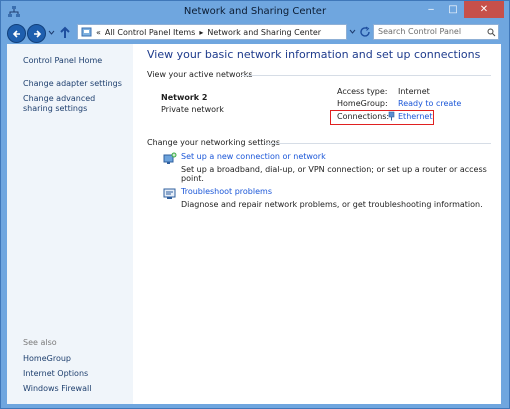 Image resolution: width=510 pixels, height=409 pixels. Describe the element at coordinates (40, 342) in the screenshot. I see `see-also-title: See also` at that location.